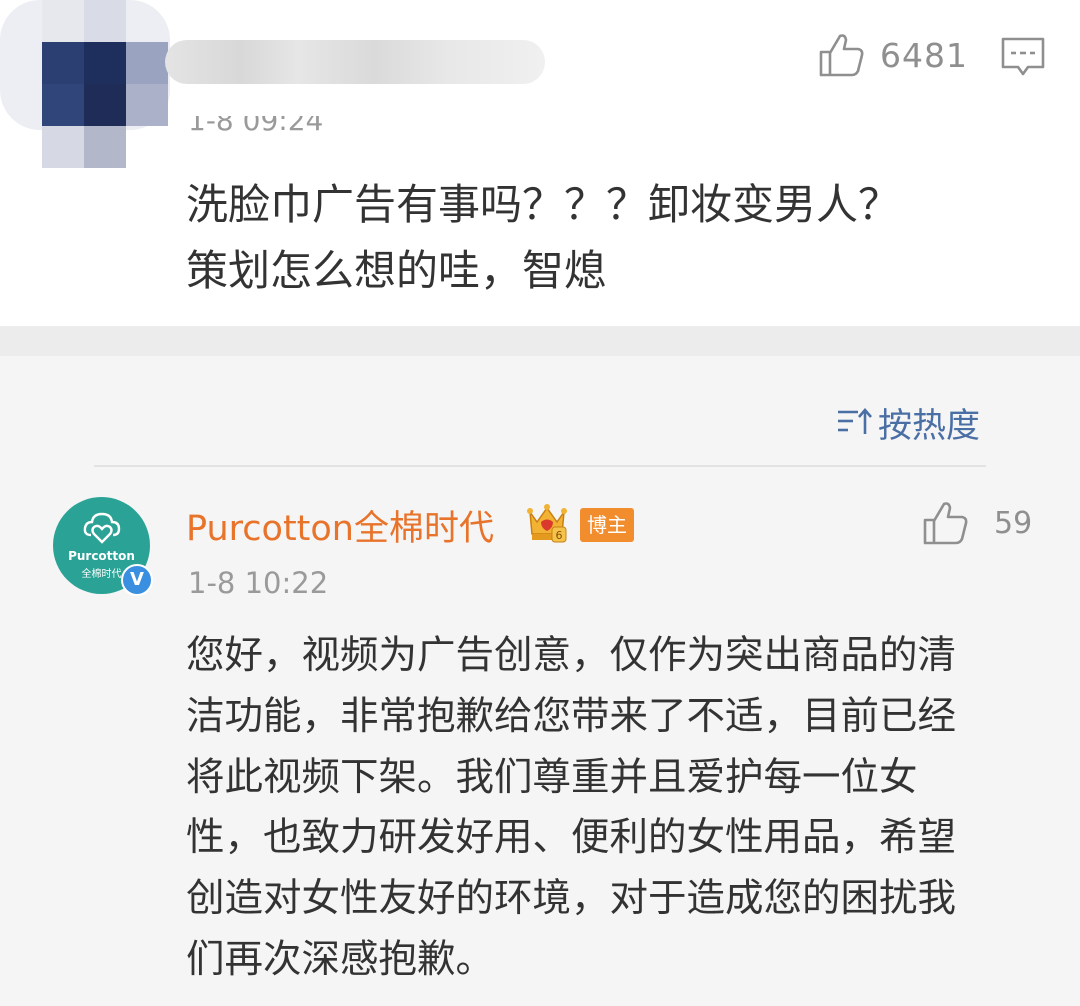 This screenshot has height=1006, width=1080. Describe the element at coordinates (1023, 57) in the screenshot. I see `comment-icon` at that location.